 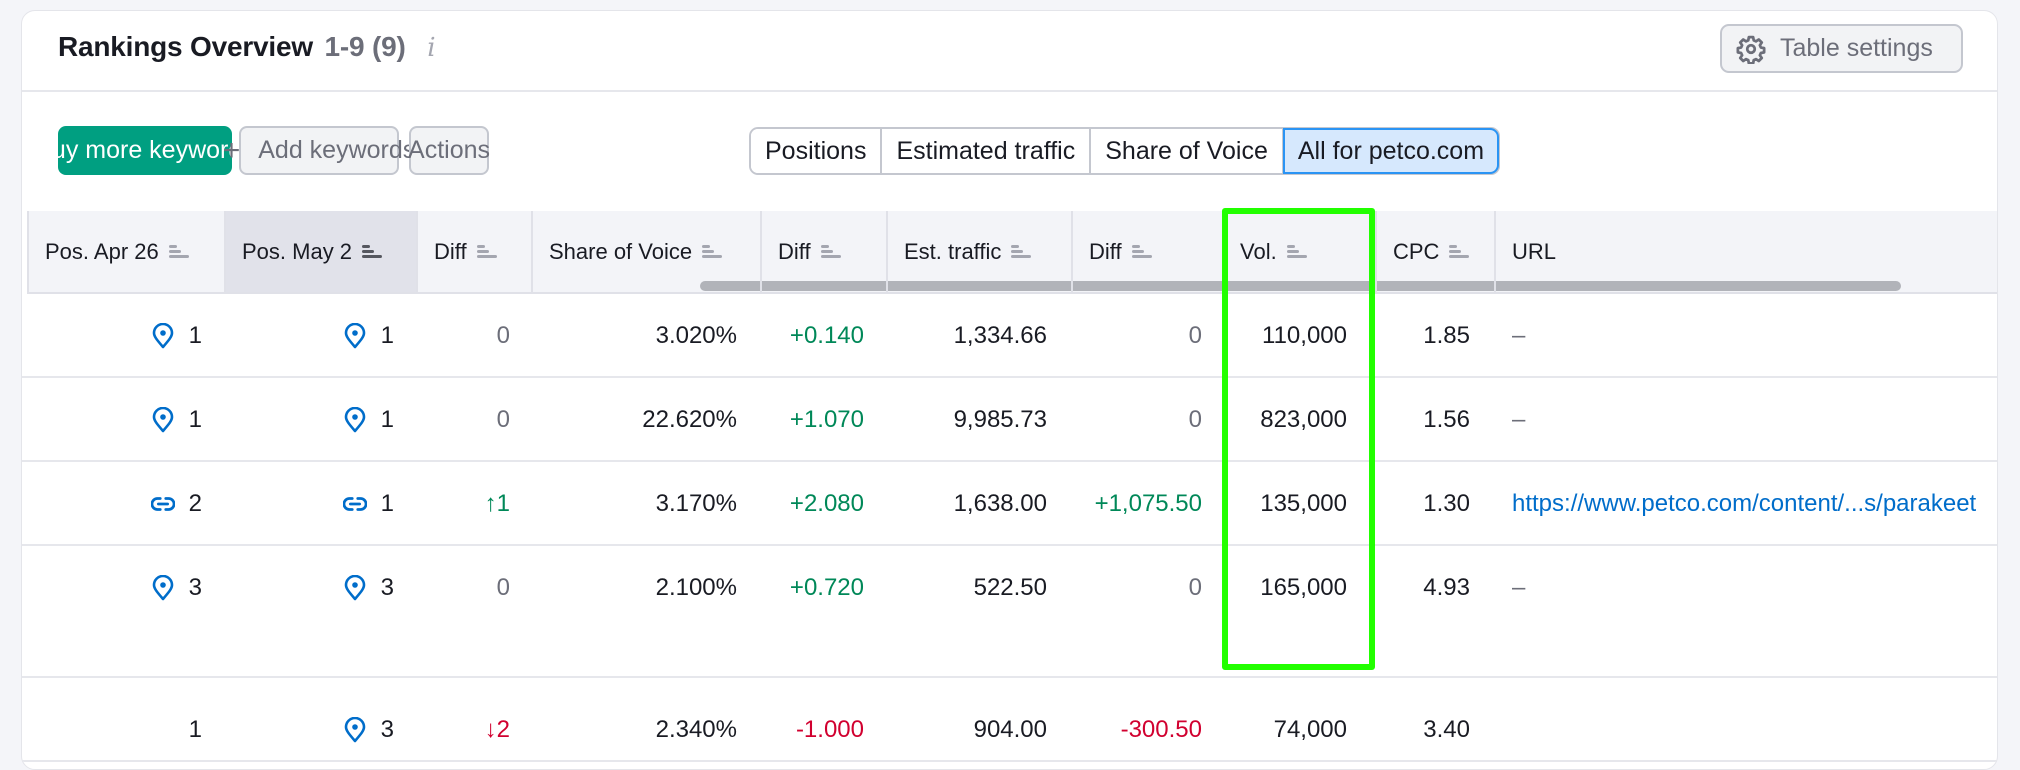 What do you see at coordinates (621, 251) in the screenshot?
I see `column-header-label: Share of Voice` at bounding box center [621, 251].